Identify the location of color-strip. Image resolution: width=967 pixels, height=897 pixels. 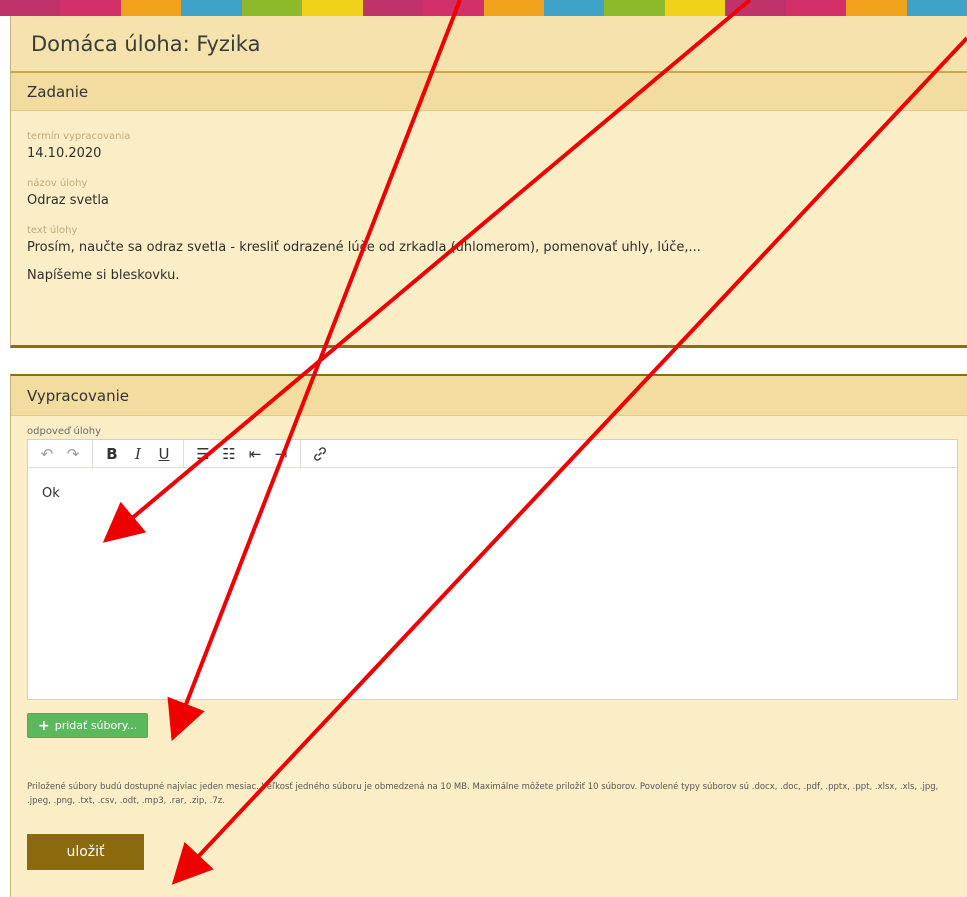
(483, 8).